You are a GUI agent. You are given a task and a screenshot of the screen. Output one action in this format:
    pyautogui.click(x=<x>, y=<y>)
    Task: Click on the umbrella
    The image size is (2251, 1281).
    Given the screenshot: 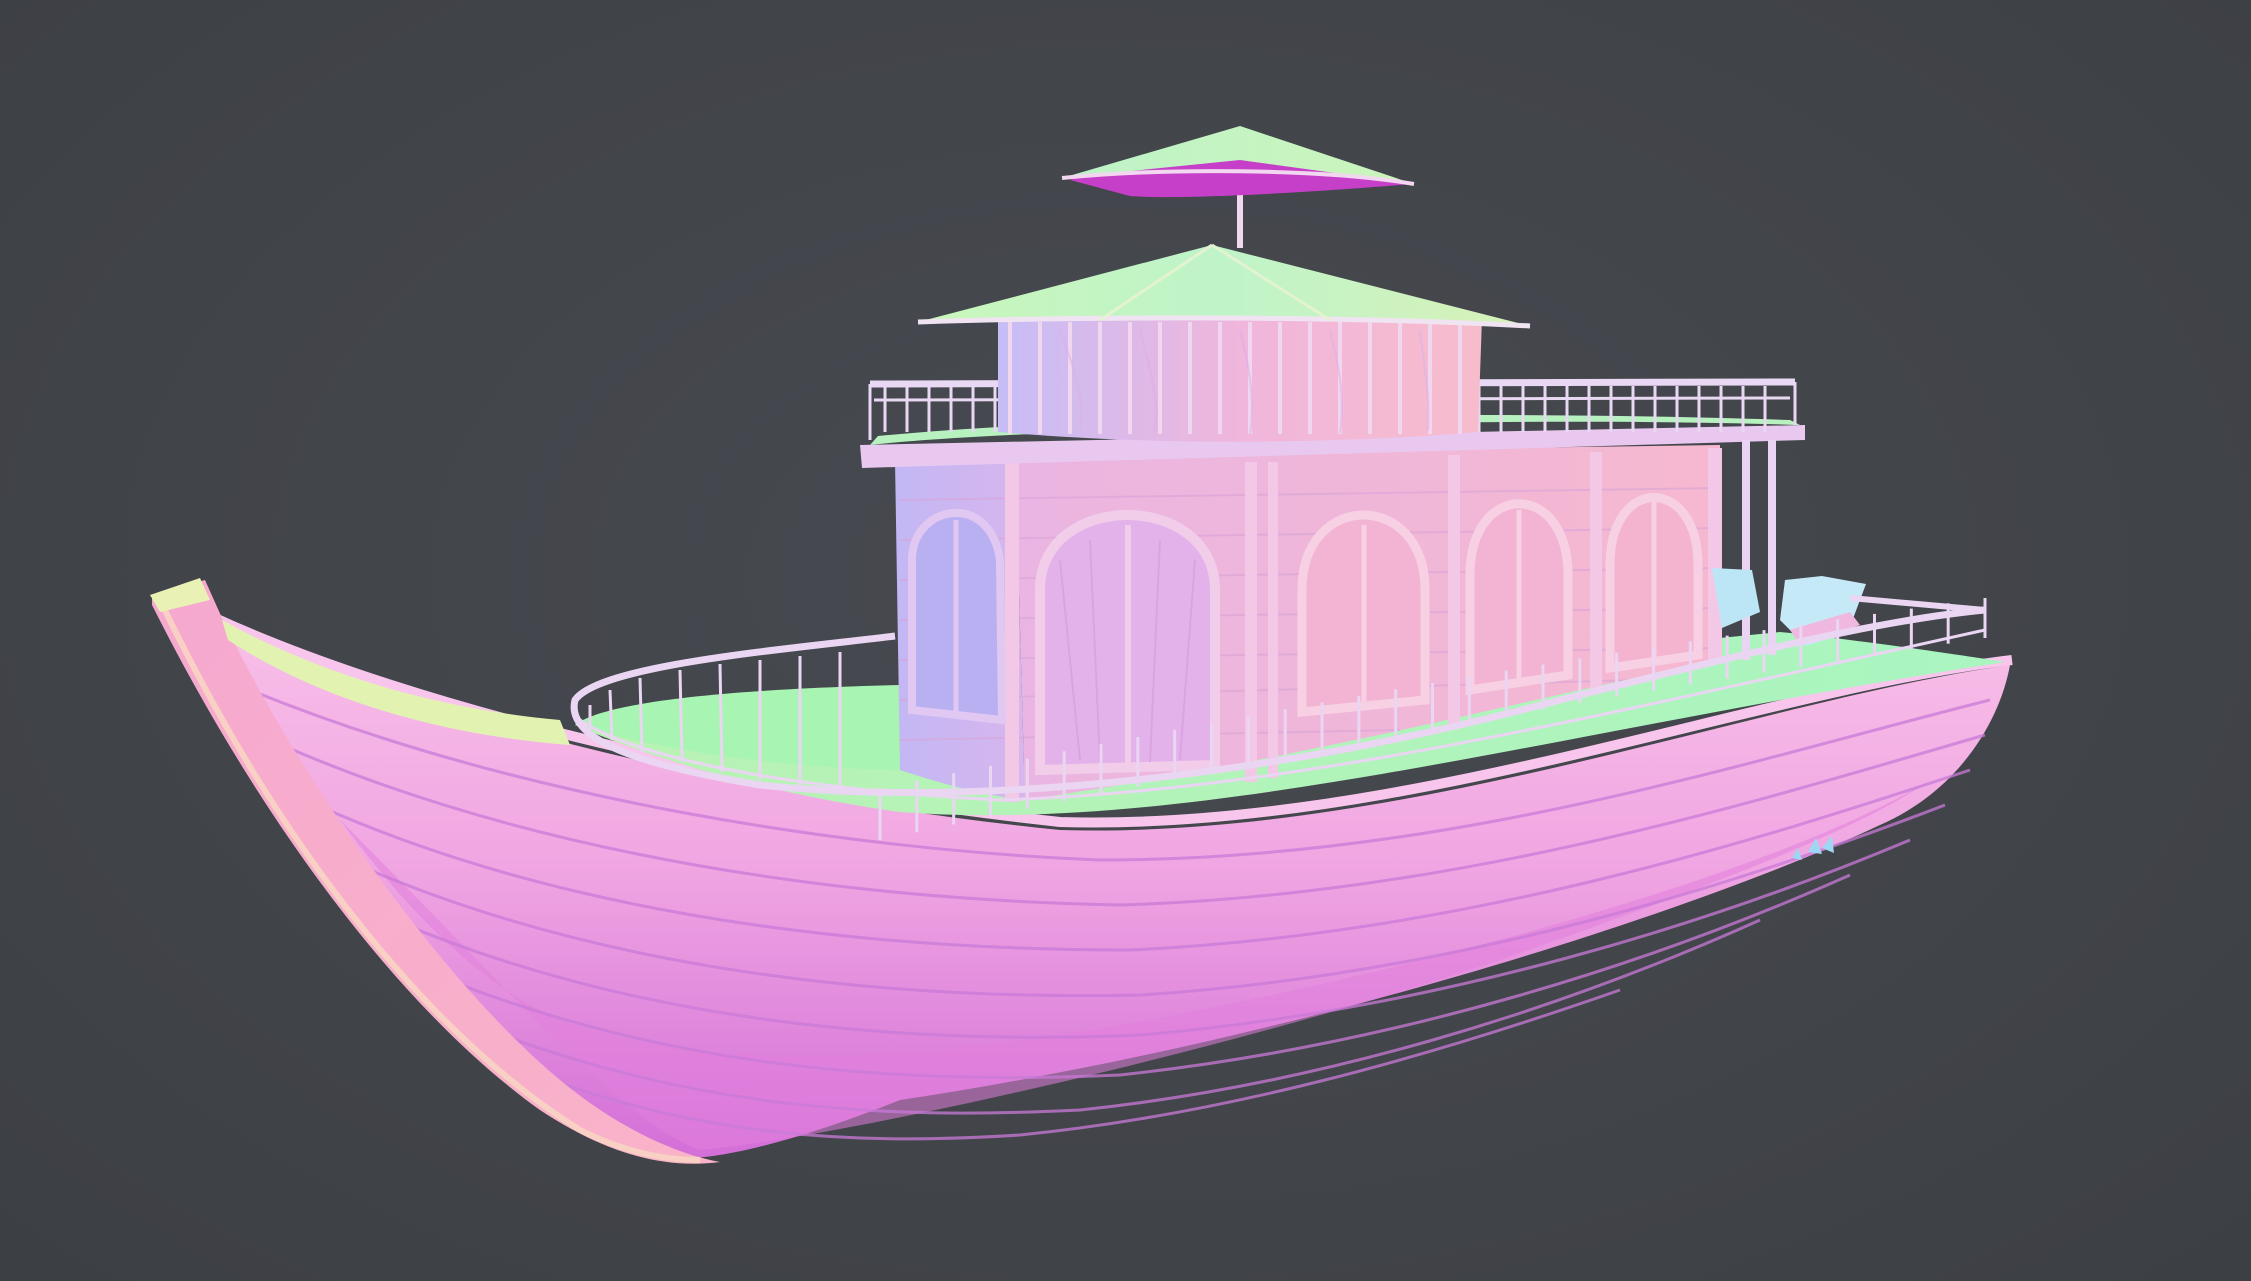 What is the action you would take?
    pyautogui.click(x=1238, y=187)
    